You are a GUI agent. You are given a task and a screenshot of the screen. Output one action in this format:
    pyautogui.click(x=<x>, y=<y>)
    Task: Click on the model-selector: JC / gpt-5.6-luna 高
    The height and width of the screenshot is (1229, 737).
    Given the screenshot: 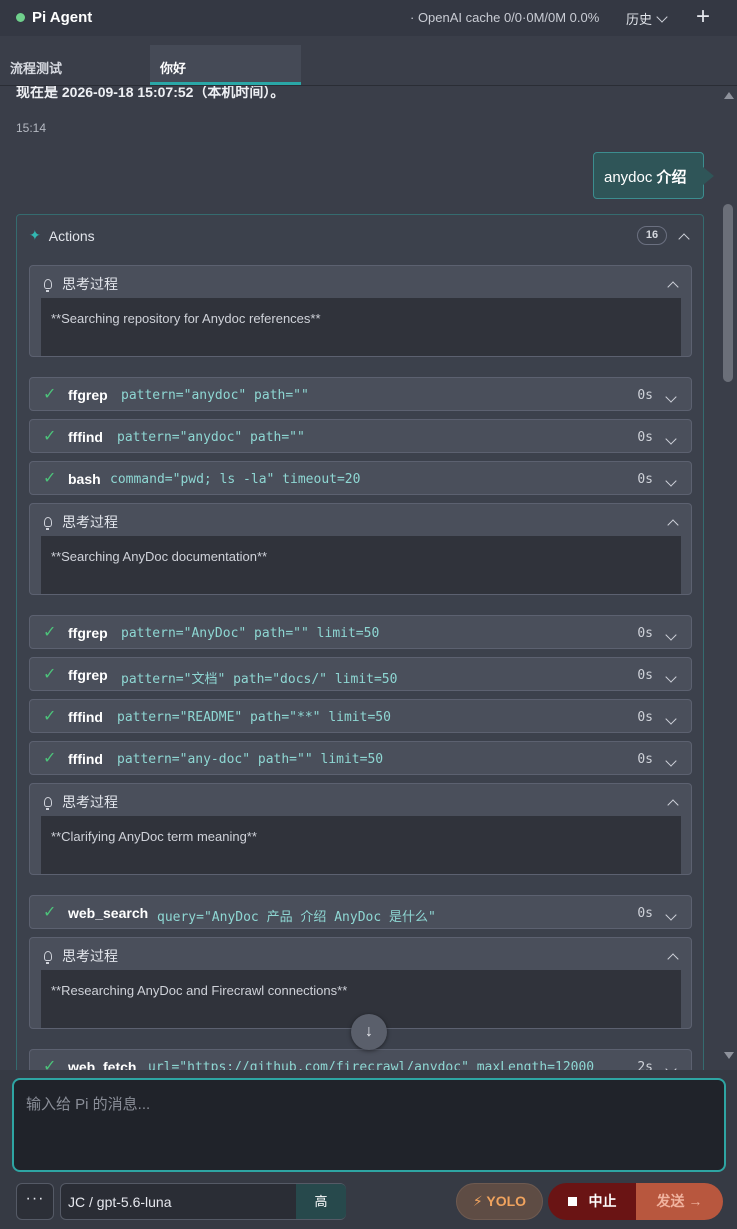 What is the action you would take?
    pyautogui.click(x=203, y=1201)
    